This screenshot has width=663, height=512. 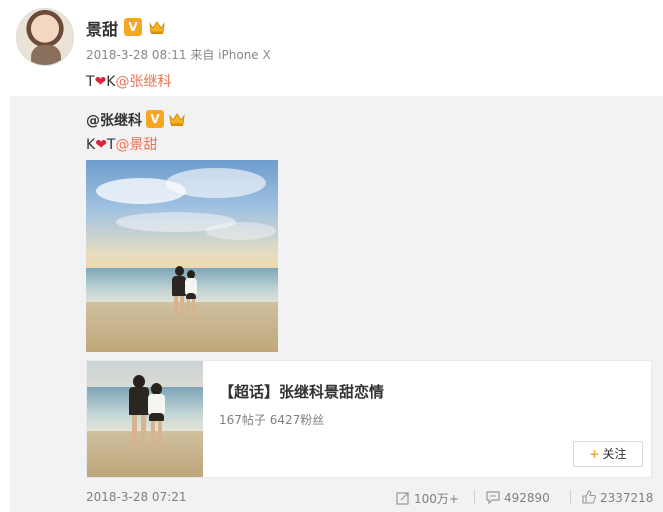 I want to click on follow-button: + 关注, so click(x=608, y=454).